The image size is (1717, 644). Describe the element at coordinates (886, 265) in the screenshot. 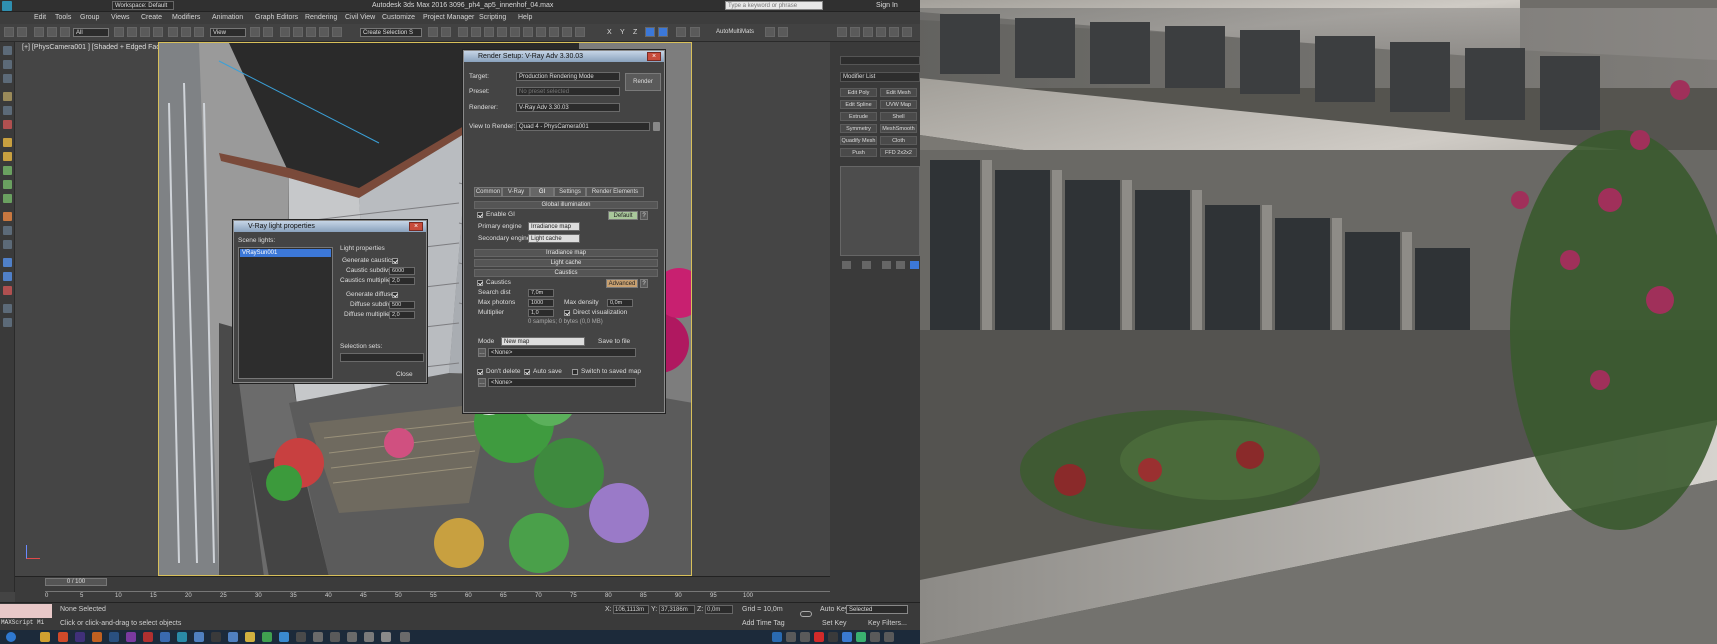

I see `make-unique-icon` at that location.